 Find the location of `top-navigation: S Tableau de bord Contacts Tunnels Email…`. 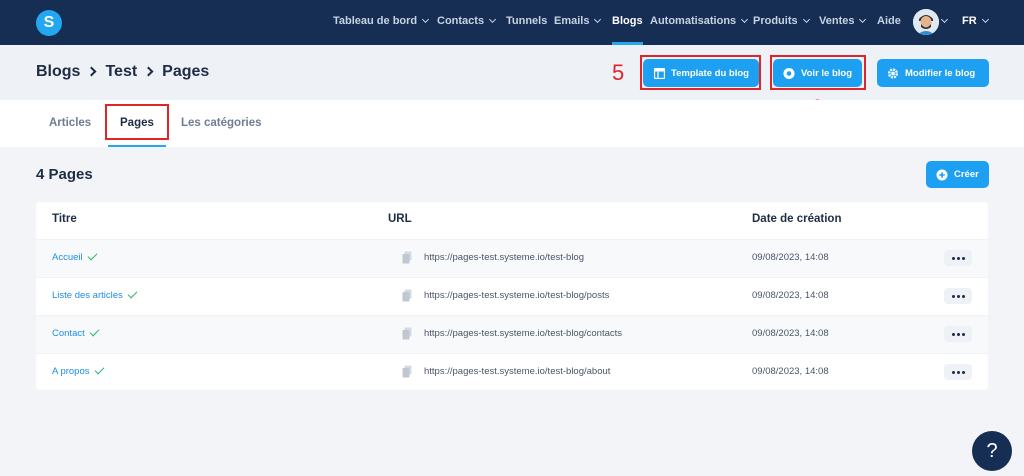

top-navigation: S Tableau de bord Contacts Tunnels Email… is located at coordinates (512, 22).